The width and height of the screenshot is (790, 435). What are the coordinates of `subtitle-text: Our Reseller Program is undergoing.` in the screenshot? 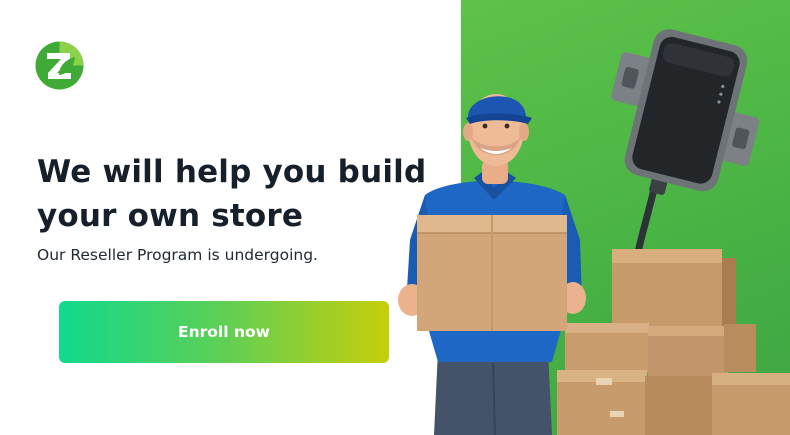 It's located at (177, 255).